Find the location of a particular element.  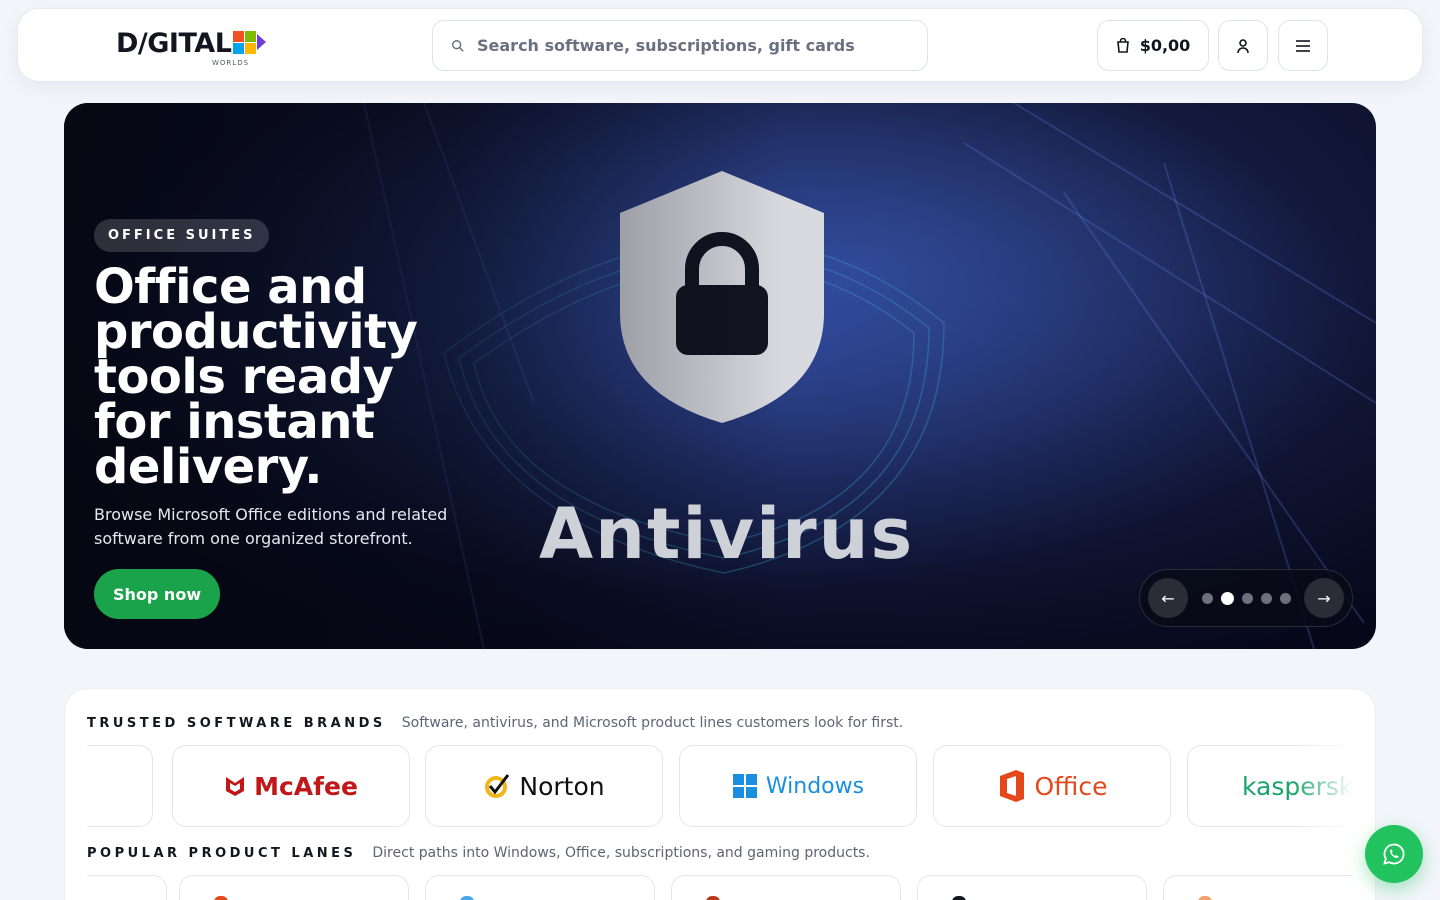

windows-logo-icon is located at coordinates (744, 786).